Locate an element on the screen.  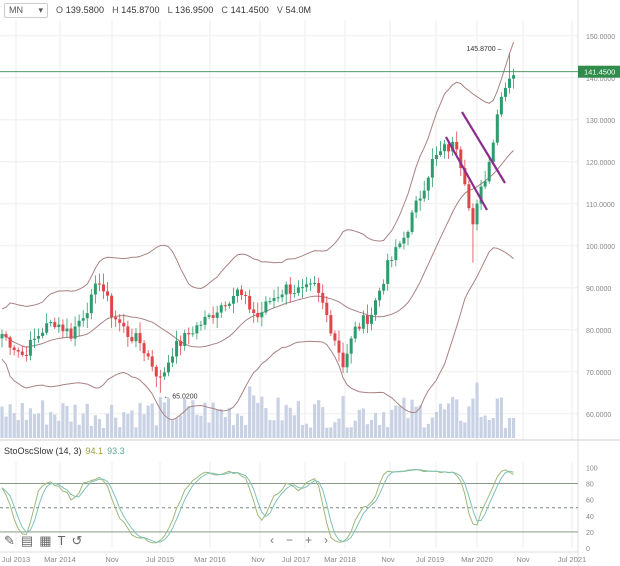
trend-channel-lower is located at coordinates (466, 173).